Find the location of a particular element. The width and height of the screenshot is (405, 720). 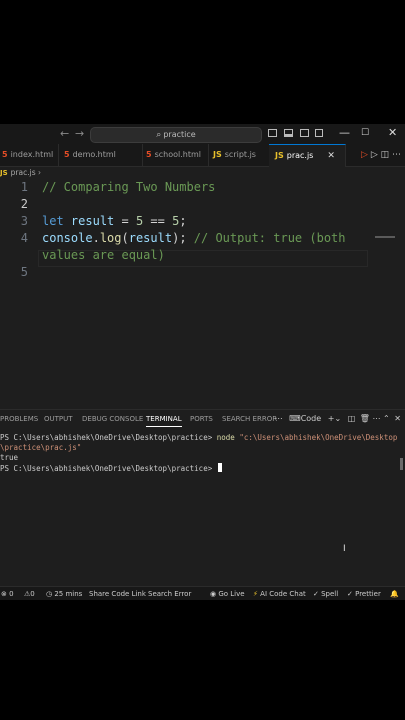

punctuation: ; is located at coordinates (183, 221).